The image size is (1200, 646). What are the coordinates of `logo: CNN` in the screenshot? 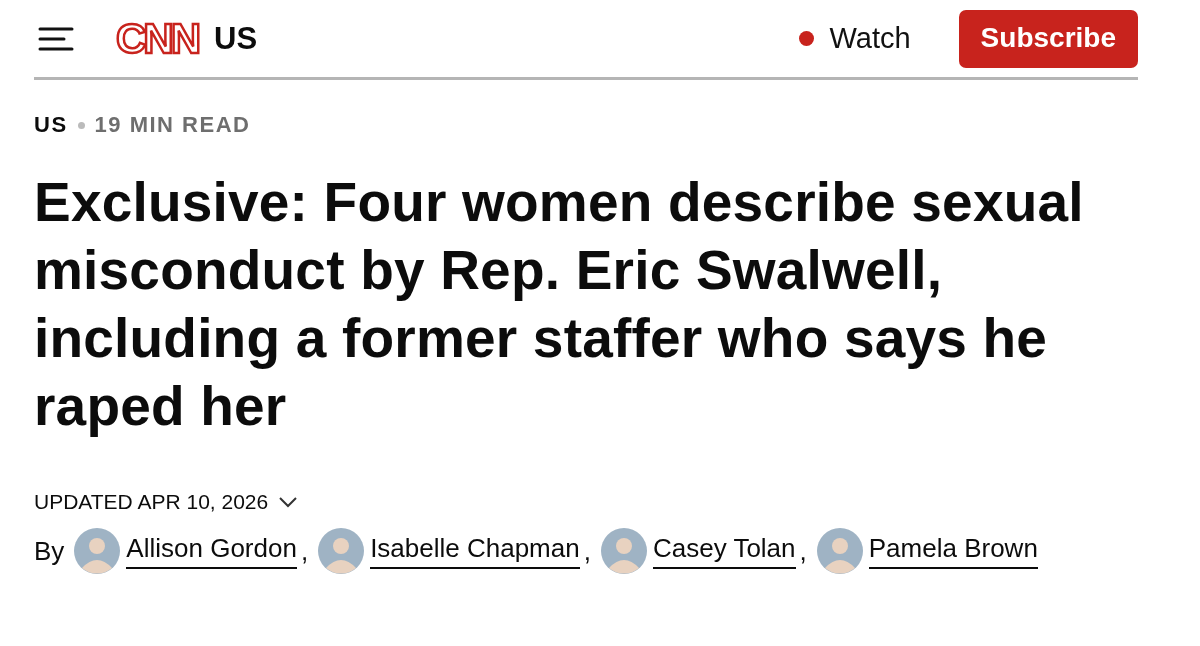 It's located at (157, 38).